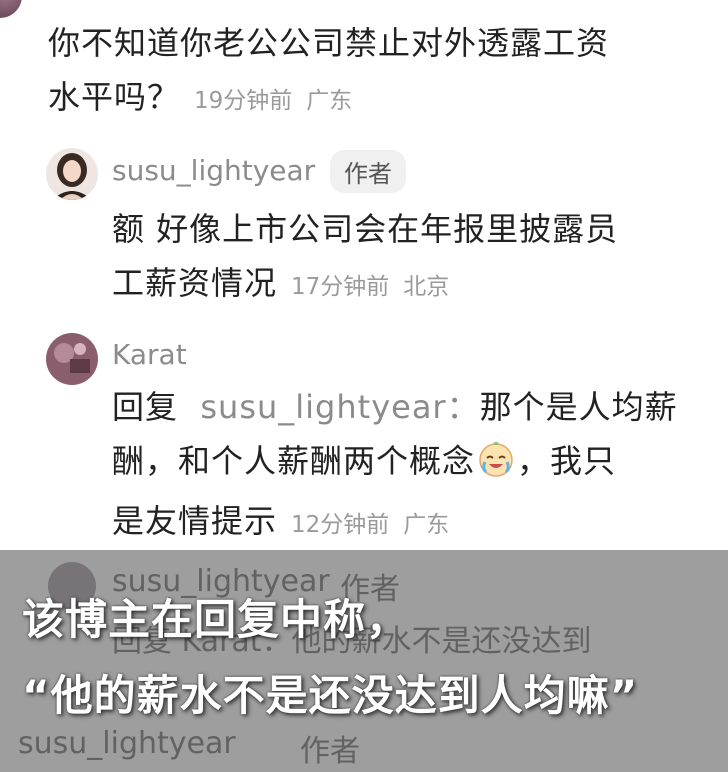 This screenshot has width=728, height=772. I want to click on comment-text: 额 好像上市公司会在年报里披露员 工薪资情况 17分钟前 北京, so click(365, 256).